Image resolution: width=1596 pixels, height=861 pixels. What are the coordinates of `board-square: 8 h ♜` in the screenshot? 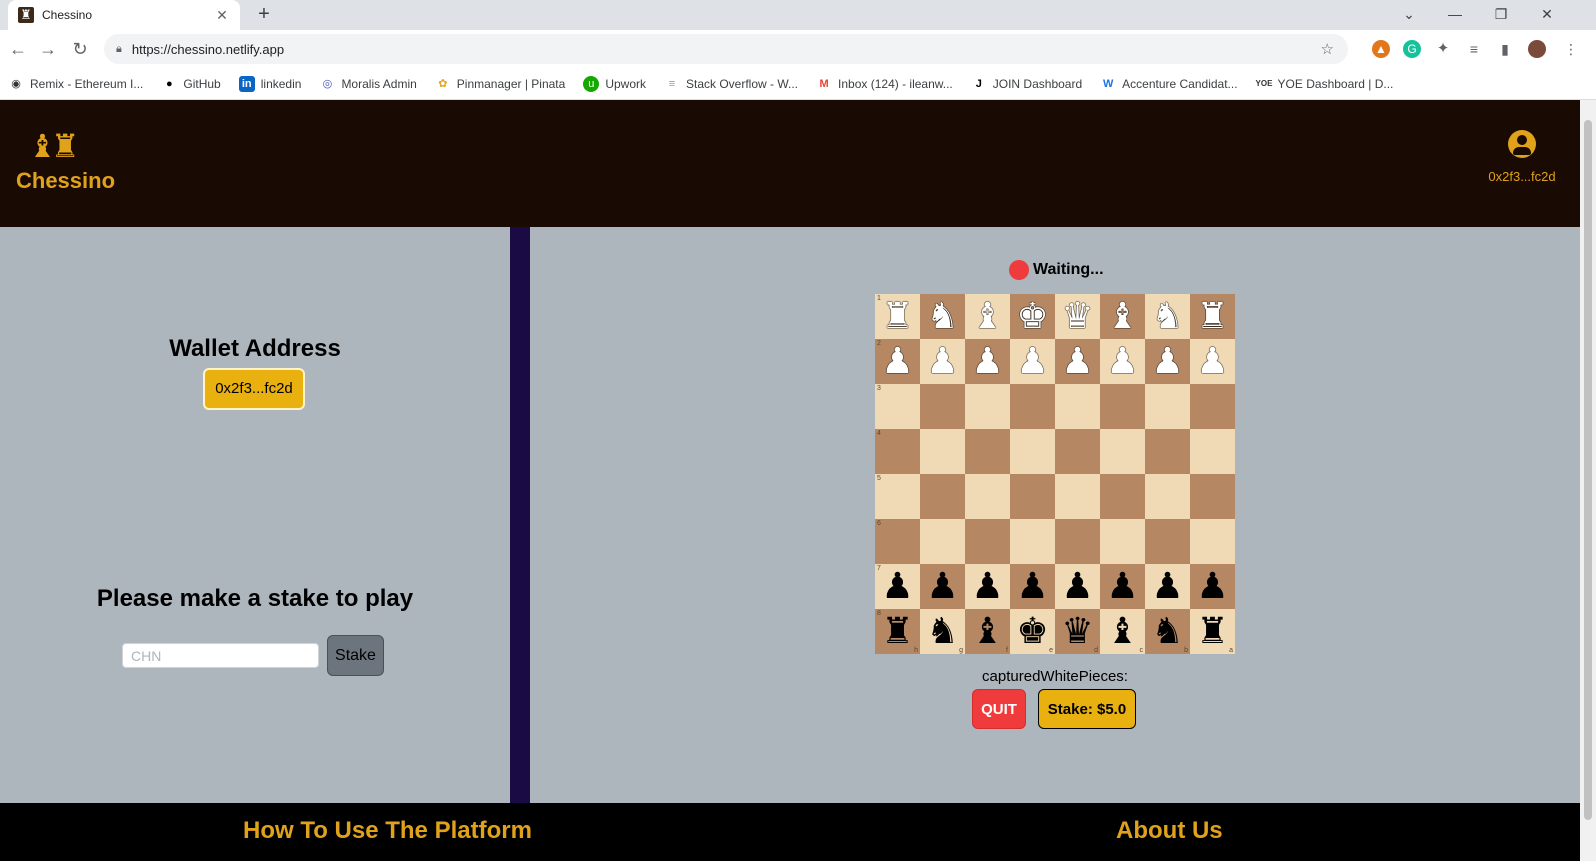 It's located at (897, 631).